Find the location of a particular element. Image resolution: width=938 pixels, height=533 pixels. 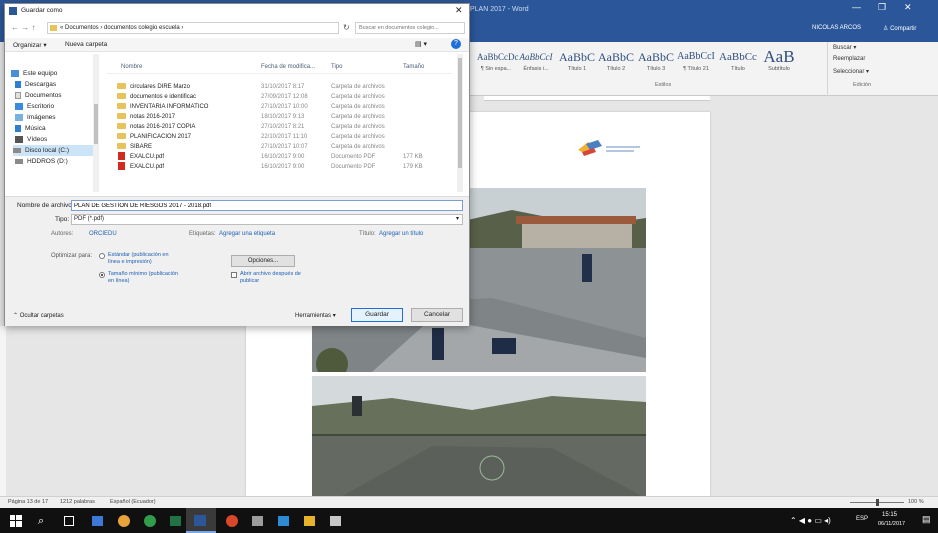

view-options-icon: ▤ ▾ is located at coordinates (421, 44).